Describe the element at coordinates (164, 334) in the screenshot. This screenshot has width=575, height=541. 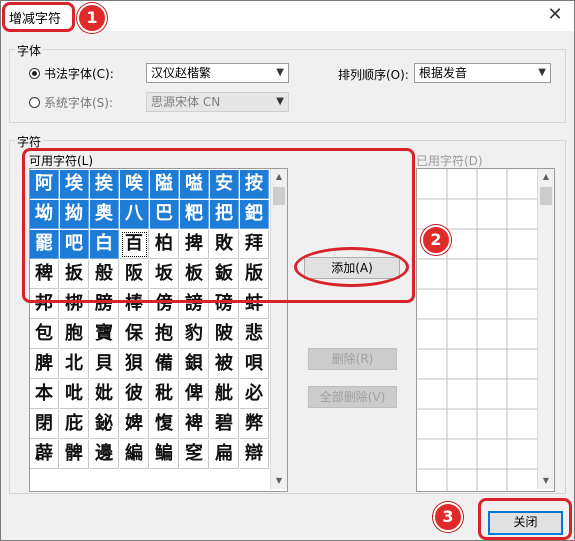
I see `char-cell: 抱` at that location.